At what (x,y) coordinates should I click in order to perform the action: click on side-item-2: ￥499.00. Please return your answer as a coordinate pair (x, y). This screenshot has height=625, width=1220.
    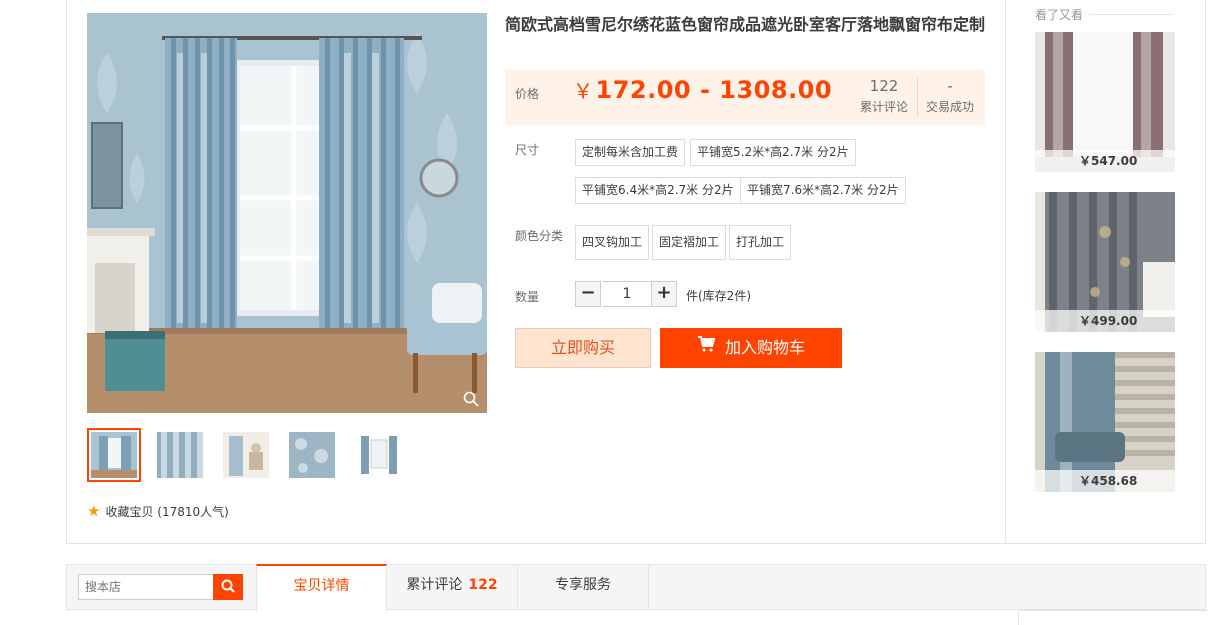
    Looking at the image, I should click on (1105, 262).